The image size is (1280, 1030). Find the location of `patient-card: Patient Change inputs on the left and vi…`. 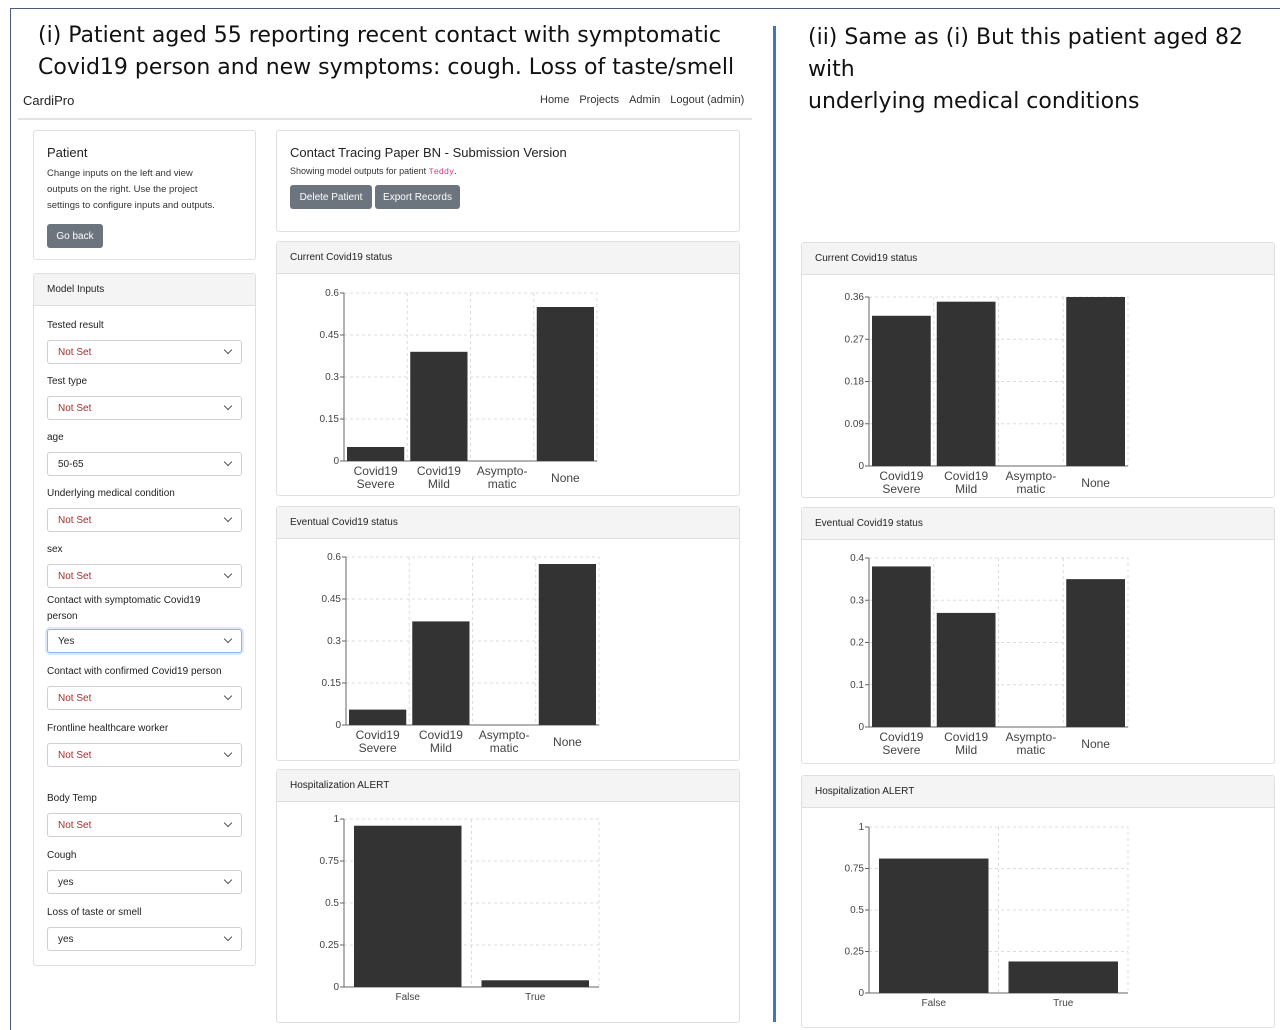

patient-card: Patient Change inputs on the left and vi… is located at coordinates (144, 195).